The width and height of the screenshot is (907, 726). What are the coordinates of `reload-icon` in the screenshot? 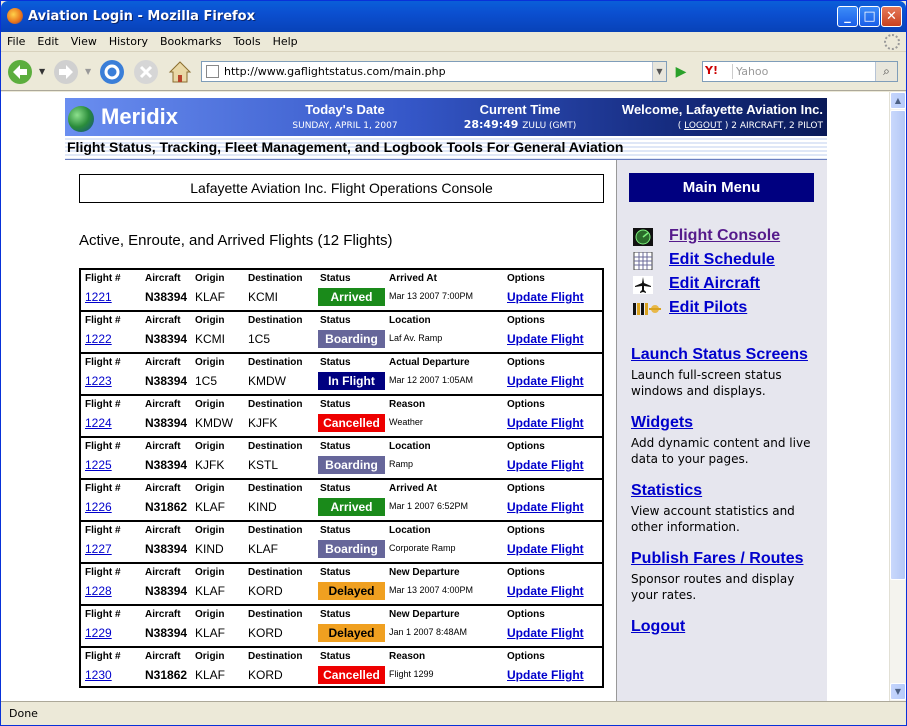 It's located at (112, 72).